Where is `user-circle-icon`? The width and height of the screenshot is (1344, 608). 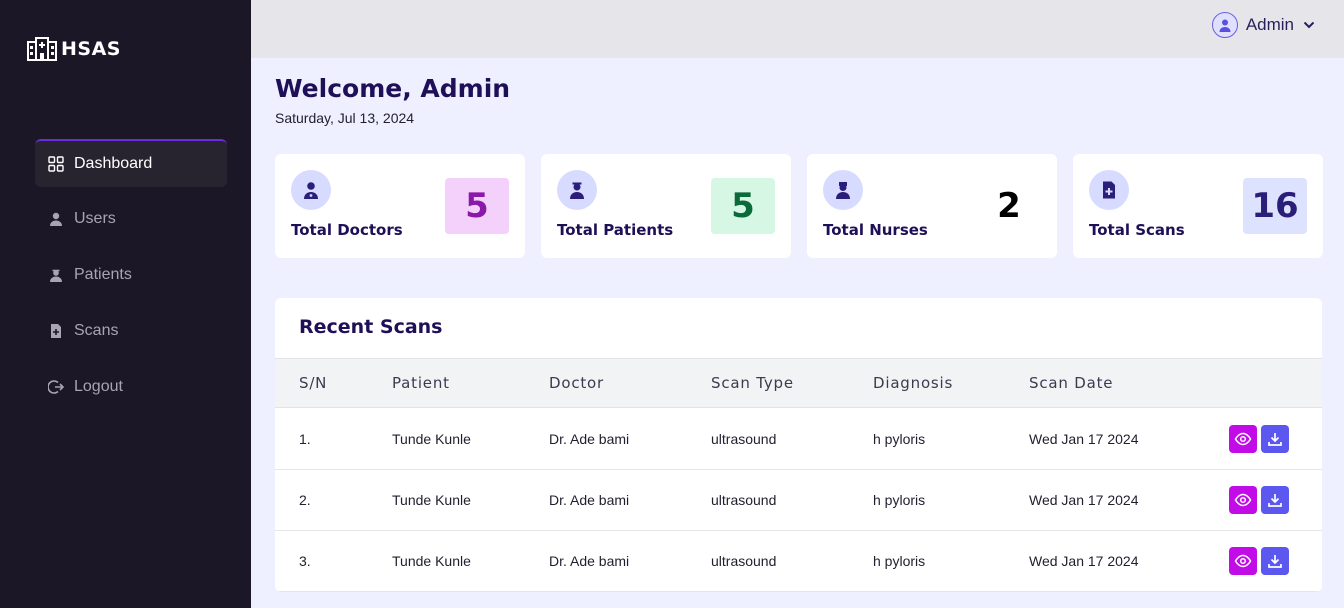
user-circle-icon is located at coordinates (1224, 25).